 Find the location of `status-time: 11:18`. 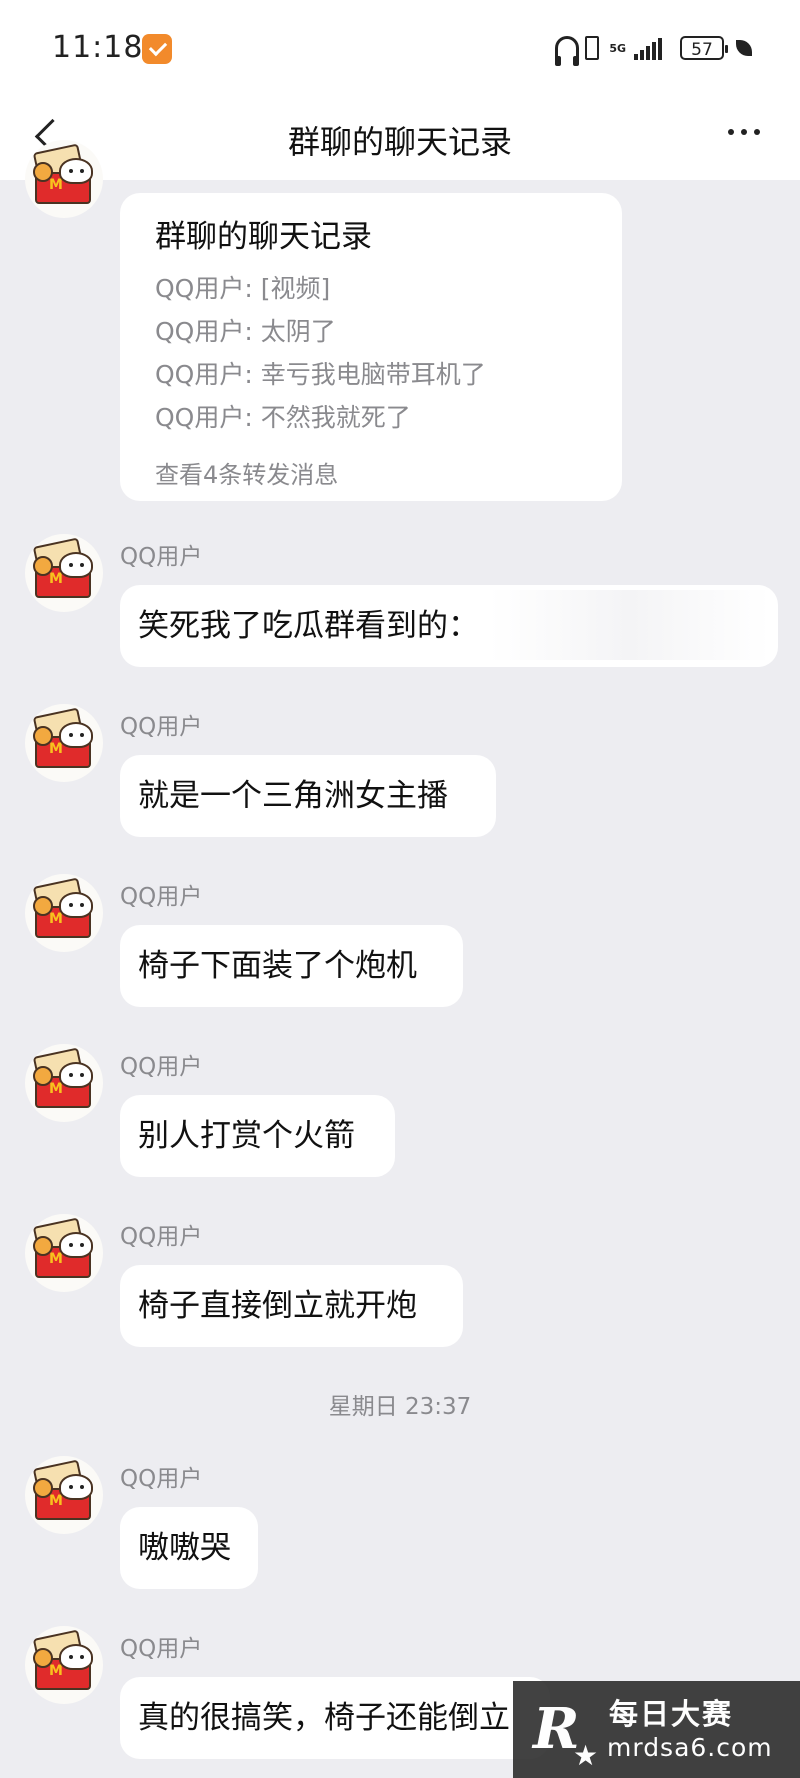

status-time: 11:18 is located at coordinates (98, 47).